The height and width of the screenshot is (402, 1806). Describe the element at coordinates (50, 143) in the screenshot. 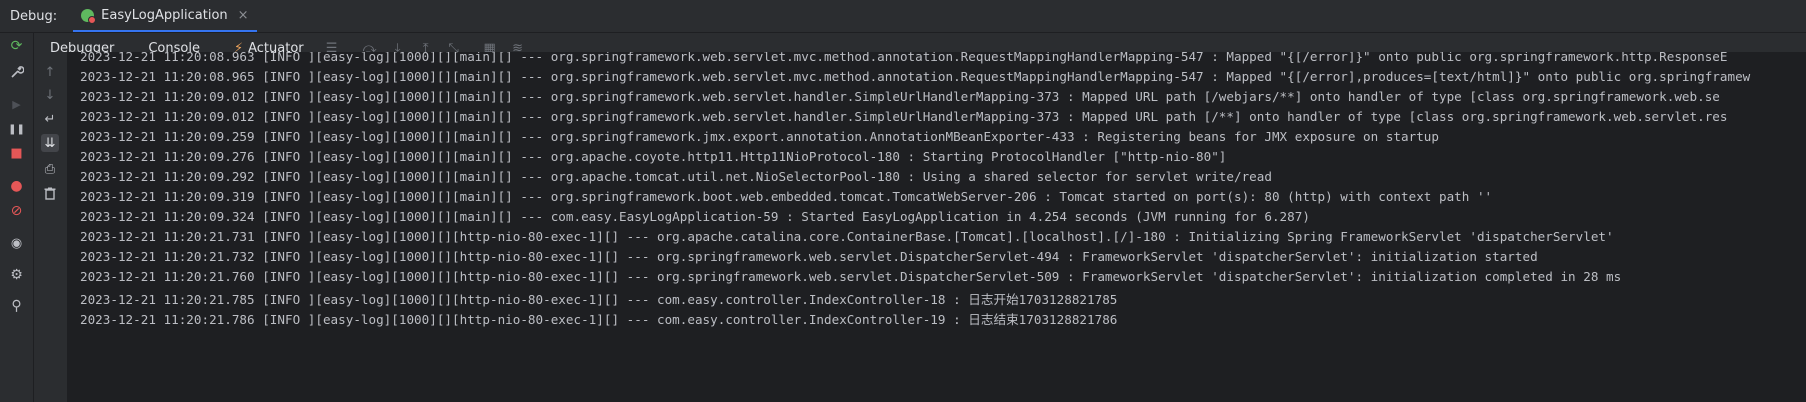

I see `scroll-to-end-icon: ⇊` at that location.